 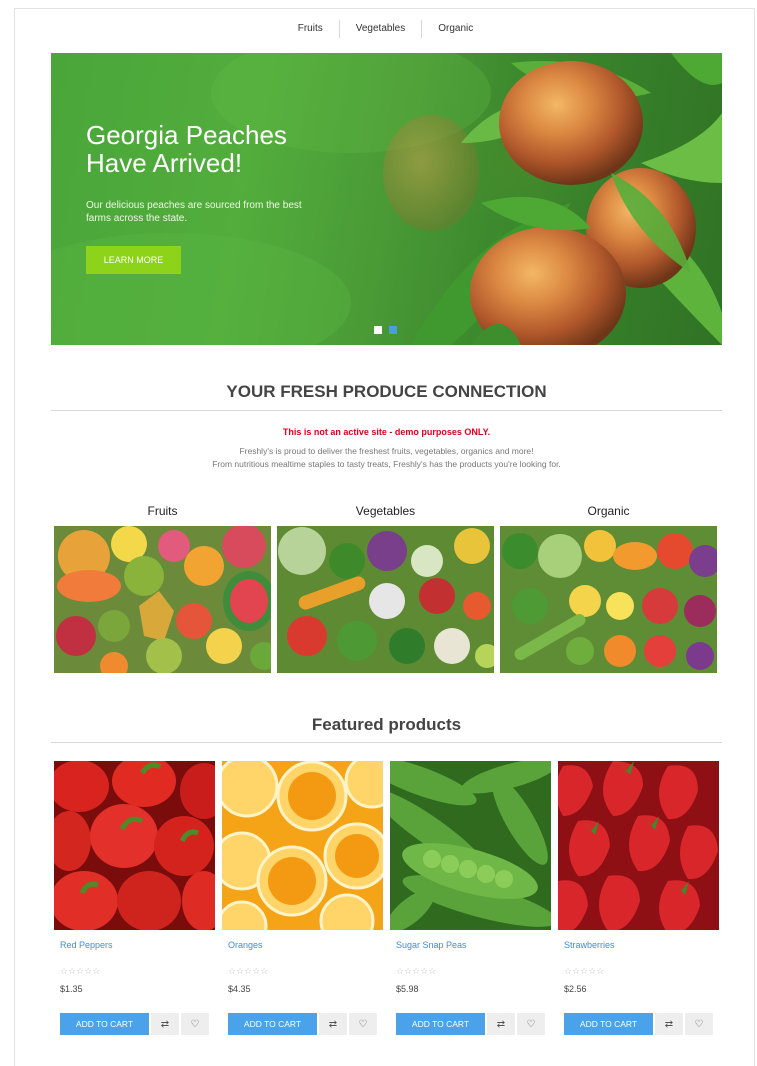 What do you see at coordinates (407, 989) in the screenshot?
I see `product-price: $5.98` at bounding box center [407, 989].